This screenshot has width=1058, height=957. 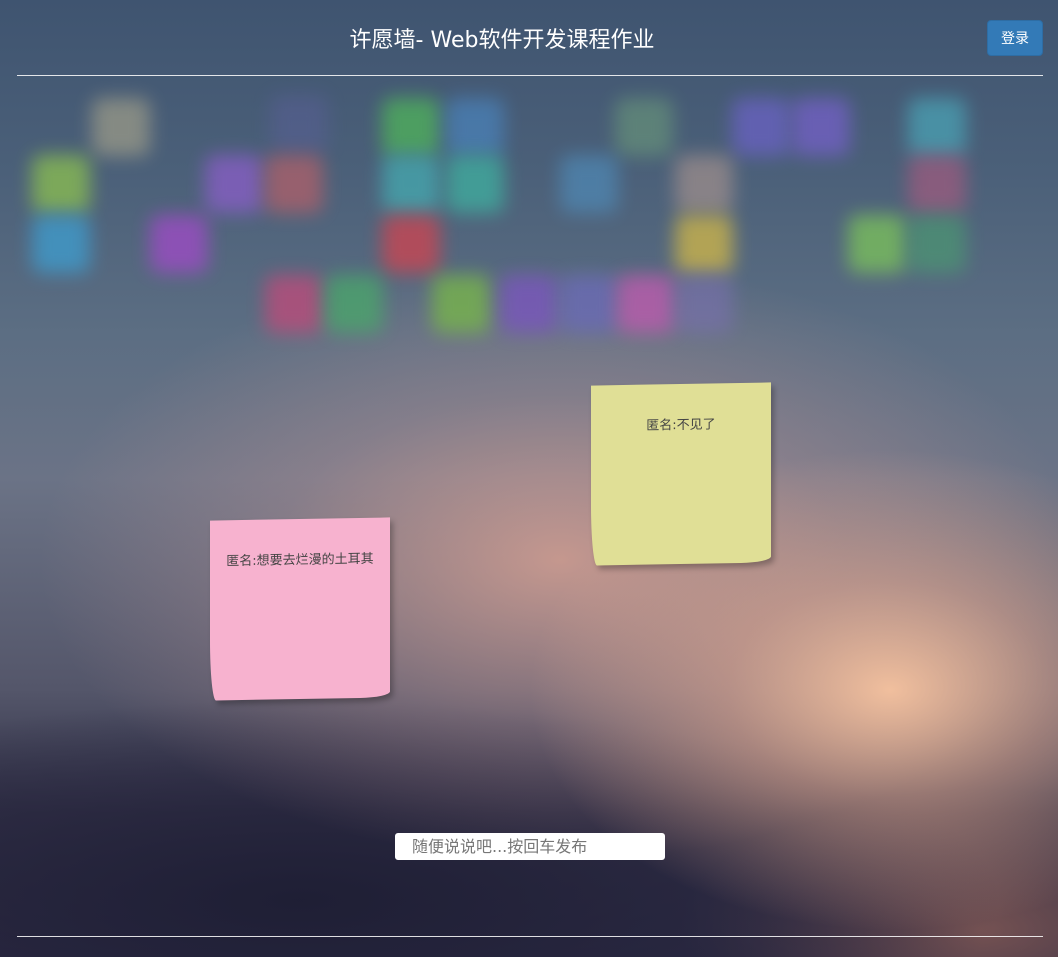 I want to click on footer-divider, so click(x=530, y=936).